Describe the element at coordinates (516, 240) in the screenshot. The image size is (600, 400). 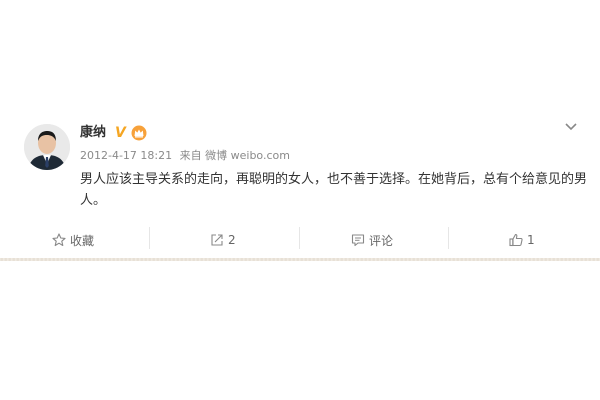
I see `thumbs-up-icon` at that location.